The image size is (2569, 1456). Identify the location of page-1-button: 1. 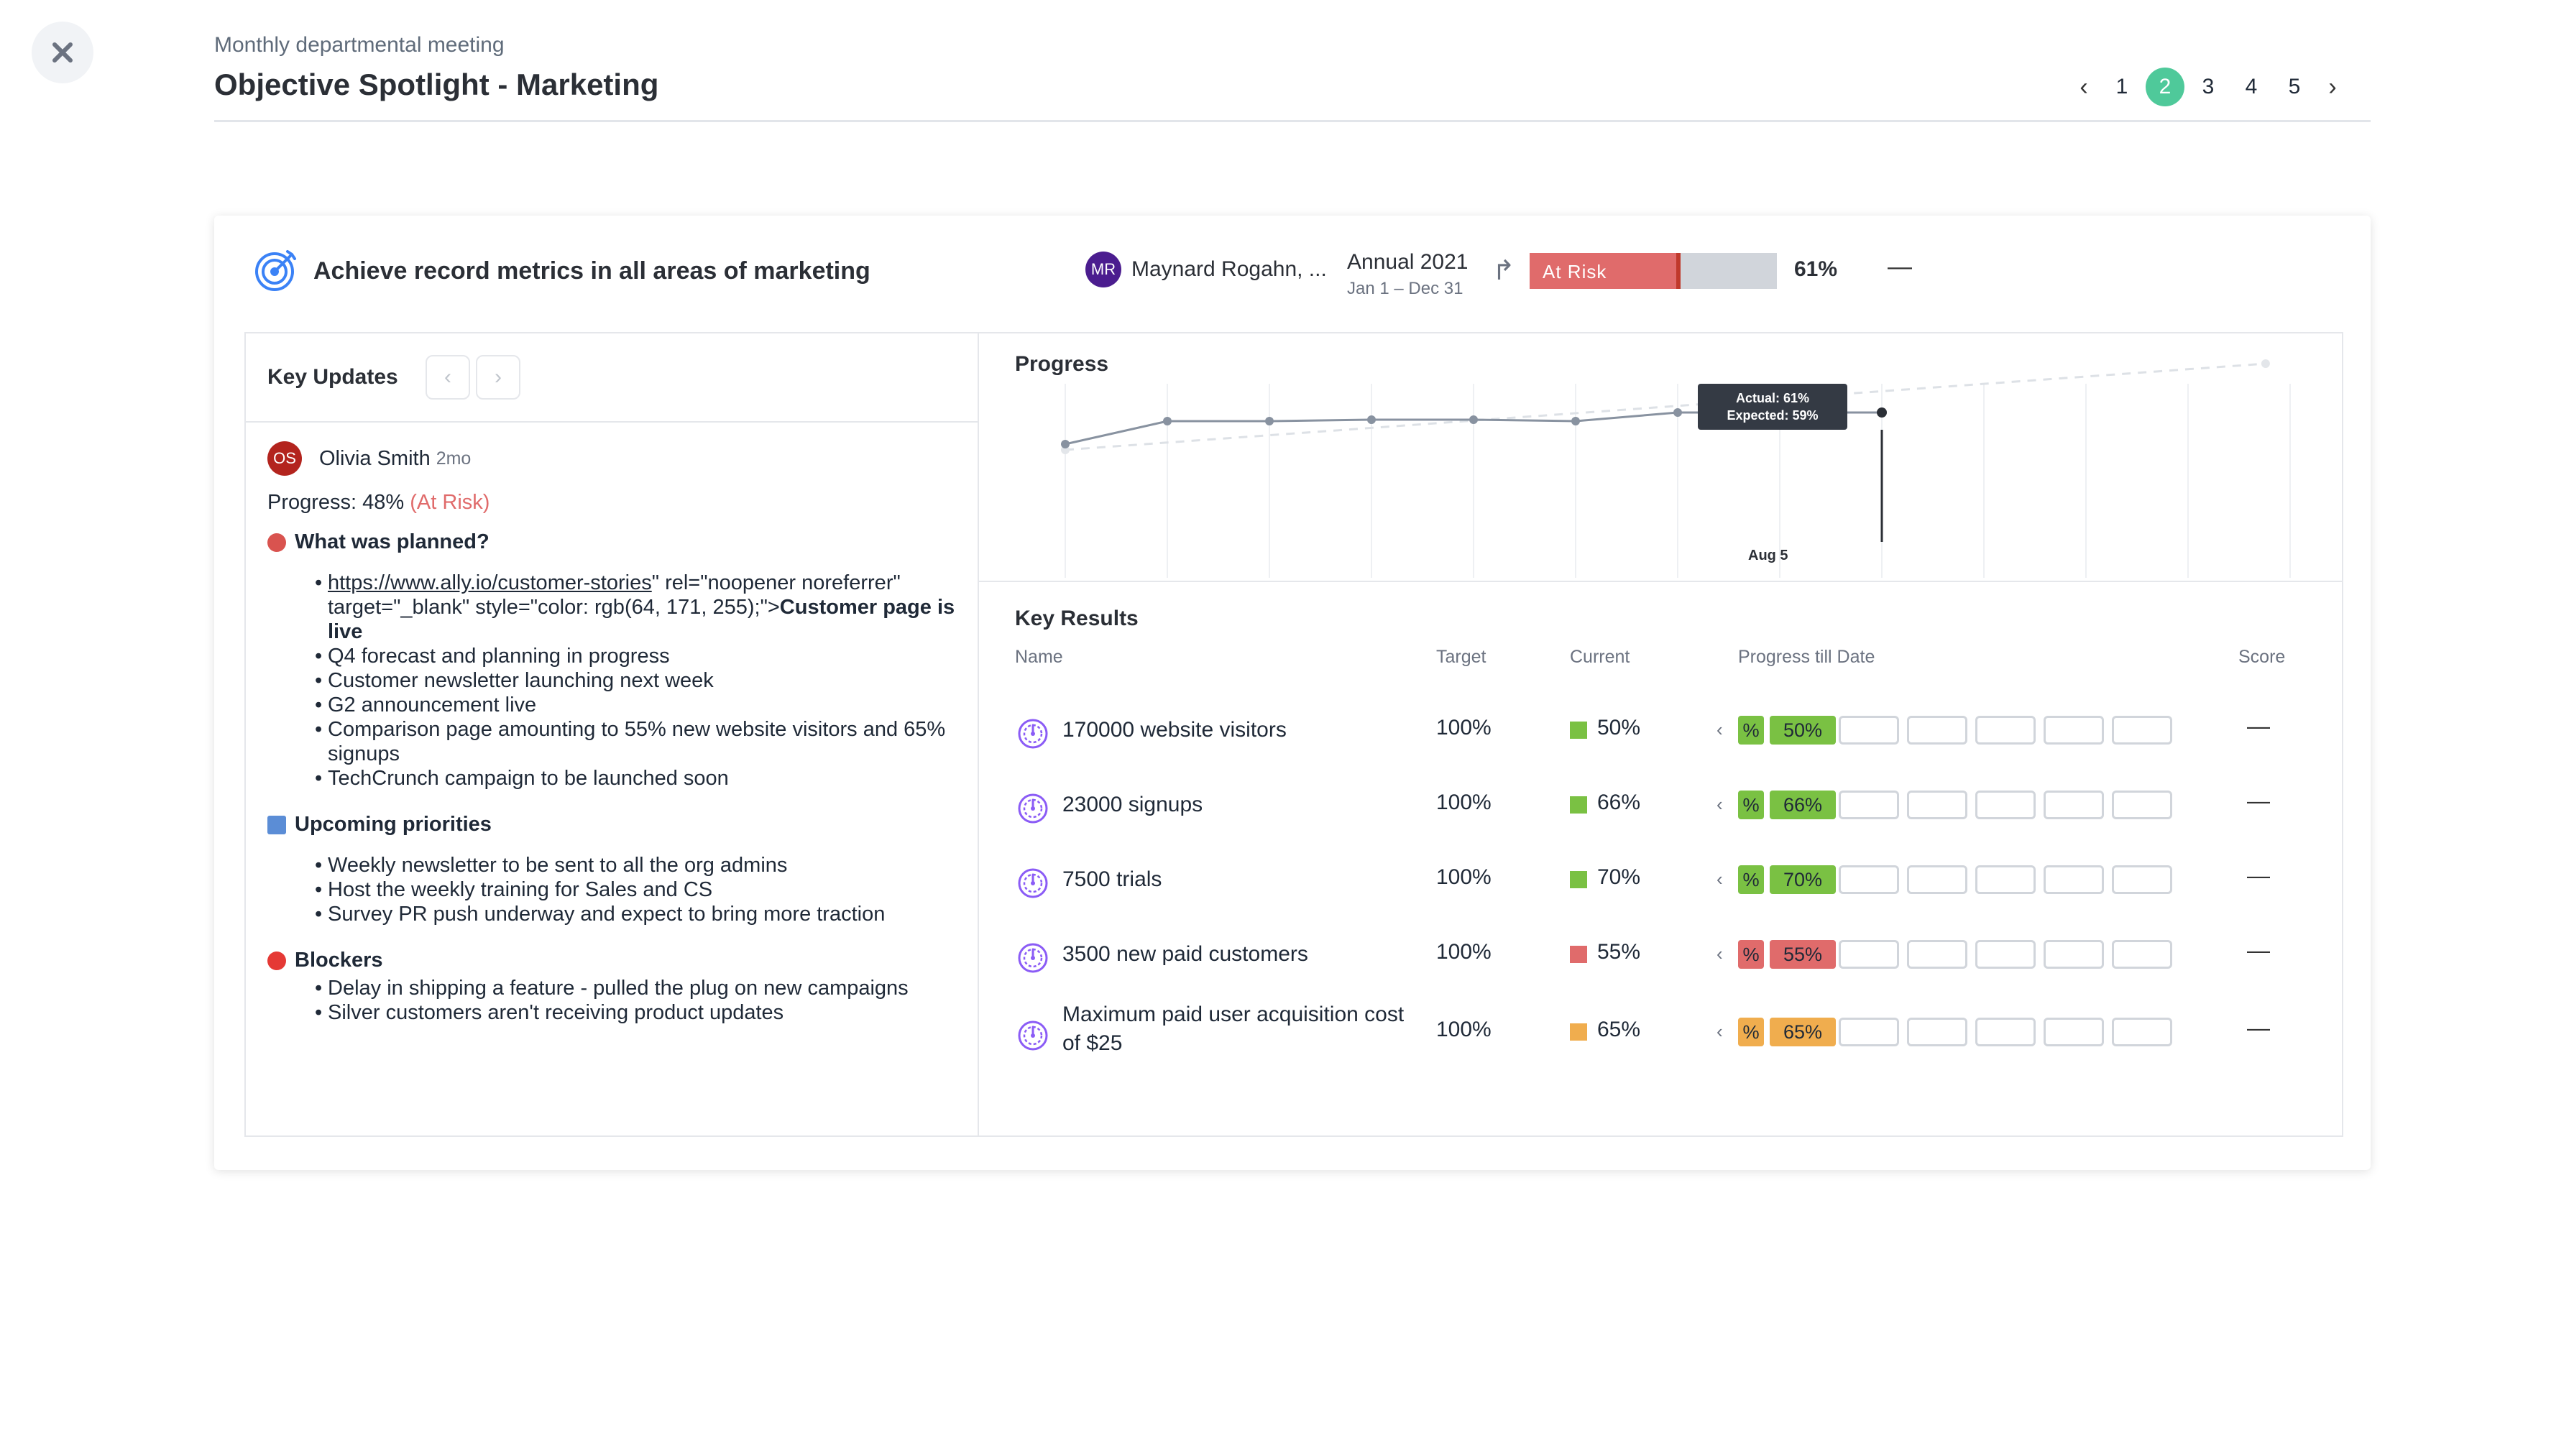
(2121, 87).